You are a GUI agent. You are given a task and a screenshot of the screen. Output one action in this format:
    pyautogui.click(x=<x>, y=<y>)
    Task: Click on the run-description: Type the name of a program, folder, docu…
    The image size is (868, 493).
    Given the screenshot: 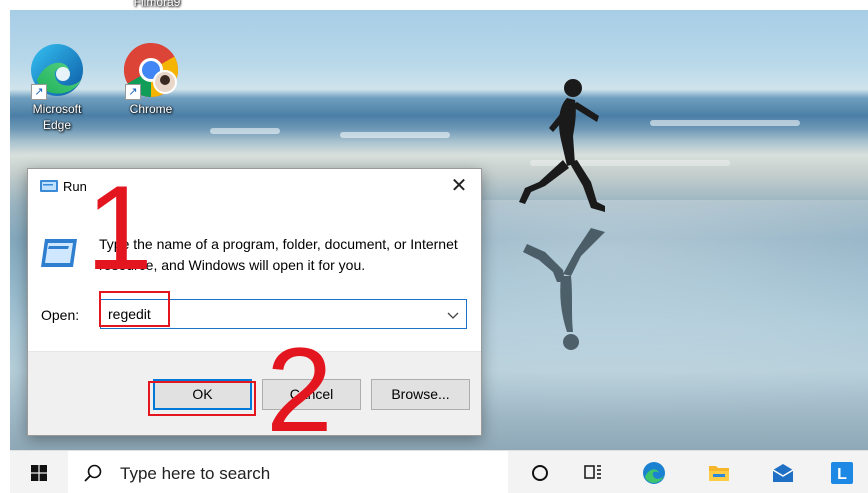 What is the action you would take?
    pyautogui.click(x=278, y=254)
    